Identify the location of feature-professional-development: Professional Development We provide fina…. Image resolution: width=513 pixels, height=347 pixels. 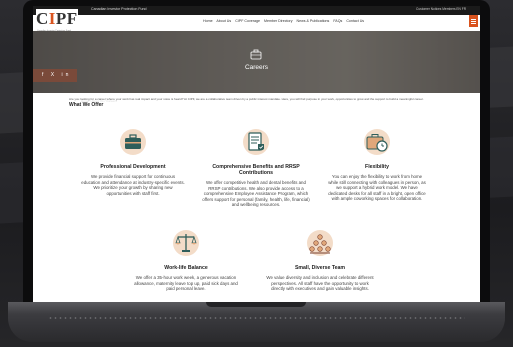
(133, 162).